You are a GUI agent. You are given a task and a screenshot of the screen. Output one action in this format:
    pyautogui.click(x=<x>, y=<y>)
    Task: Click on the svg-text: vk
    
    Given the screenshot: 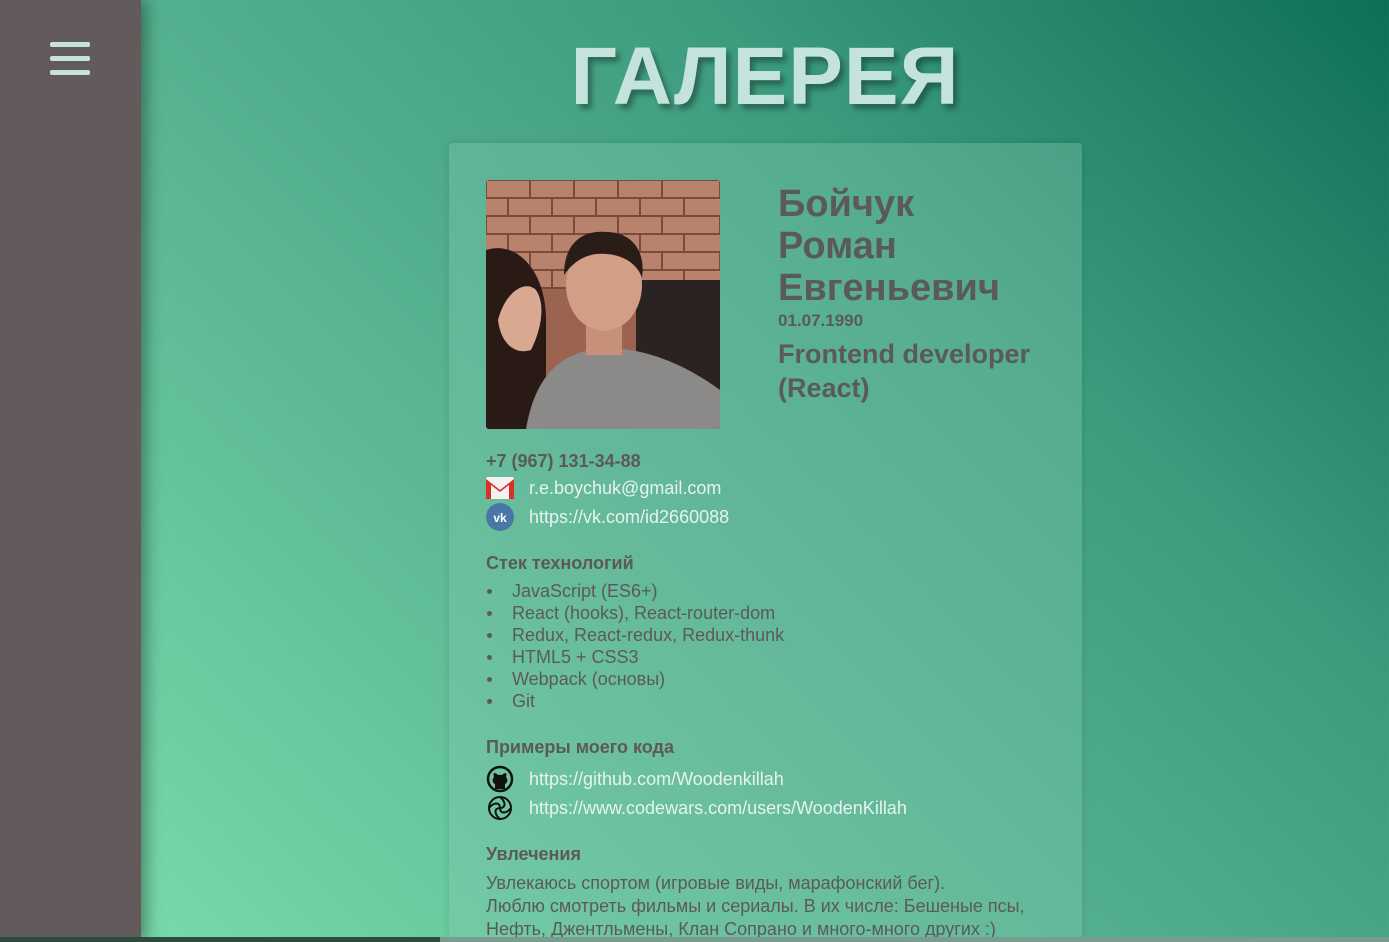 What is the action you would take?
    pyautogui.click(x=500, y=518)
    